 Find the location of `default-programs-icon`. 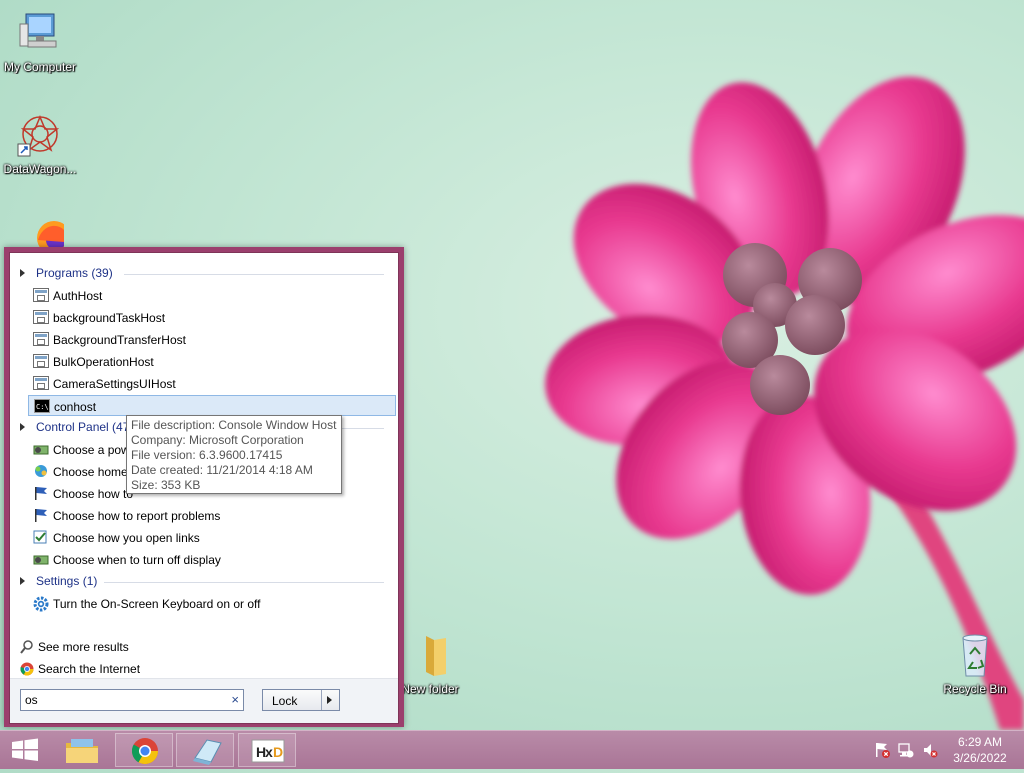

default-programs-icon is located at coordinates (41, 537).